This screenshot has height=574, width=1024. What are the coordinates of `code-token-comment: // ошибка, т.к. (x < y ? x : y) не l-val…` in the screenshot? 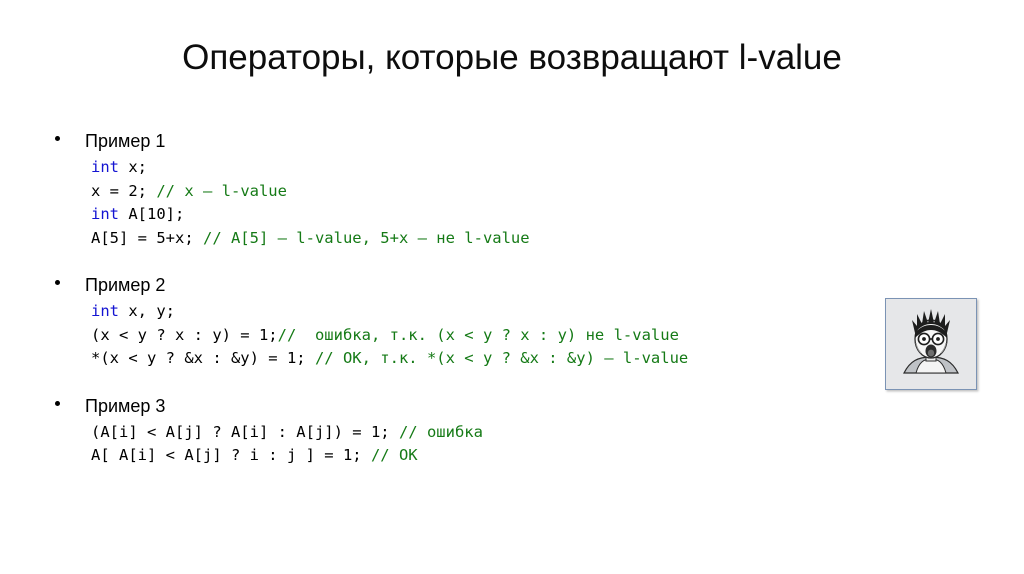 It's located at (478, 334).